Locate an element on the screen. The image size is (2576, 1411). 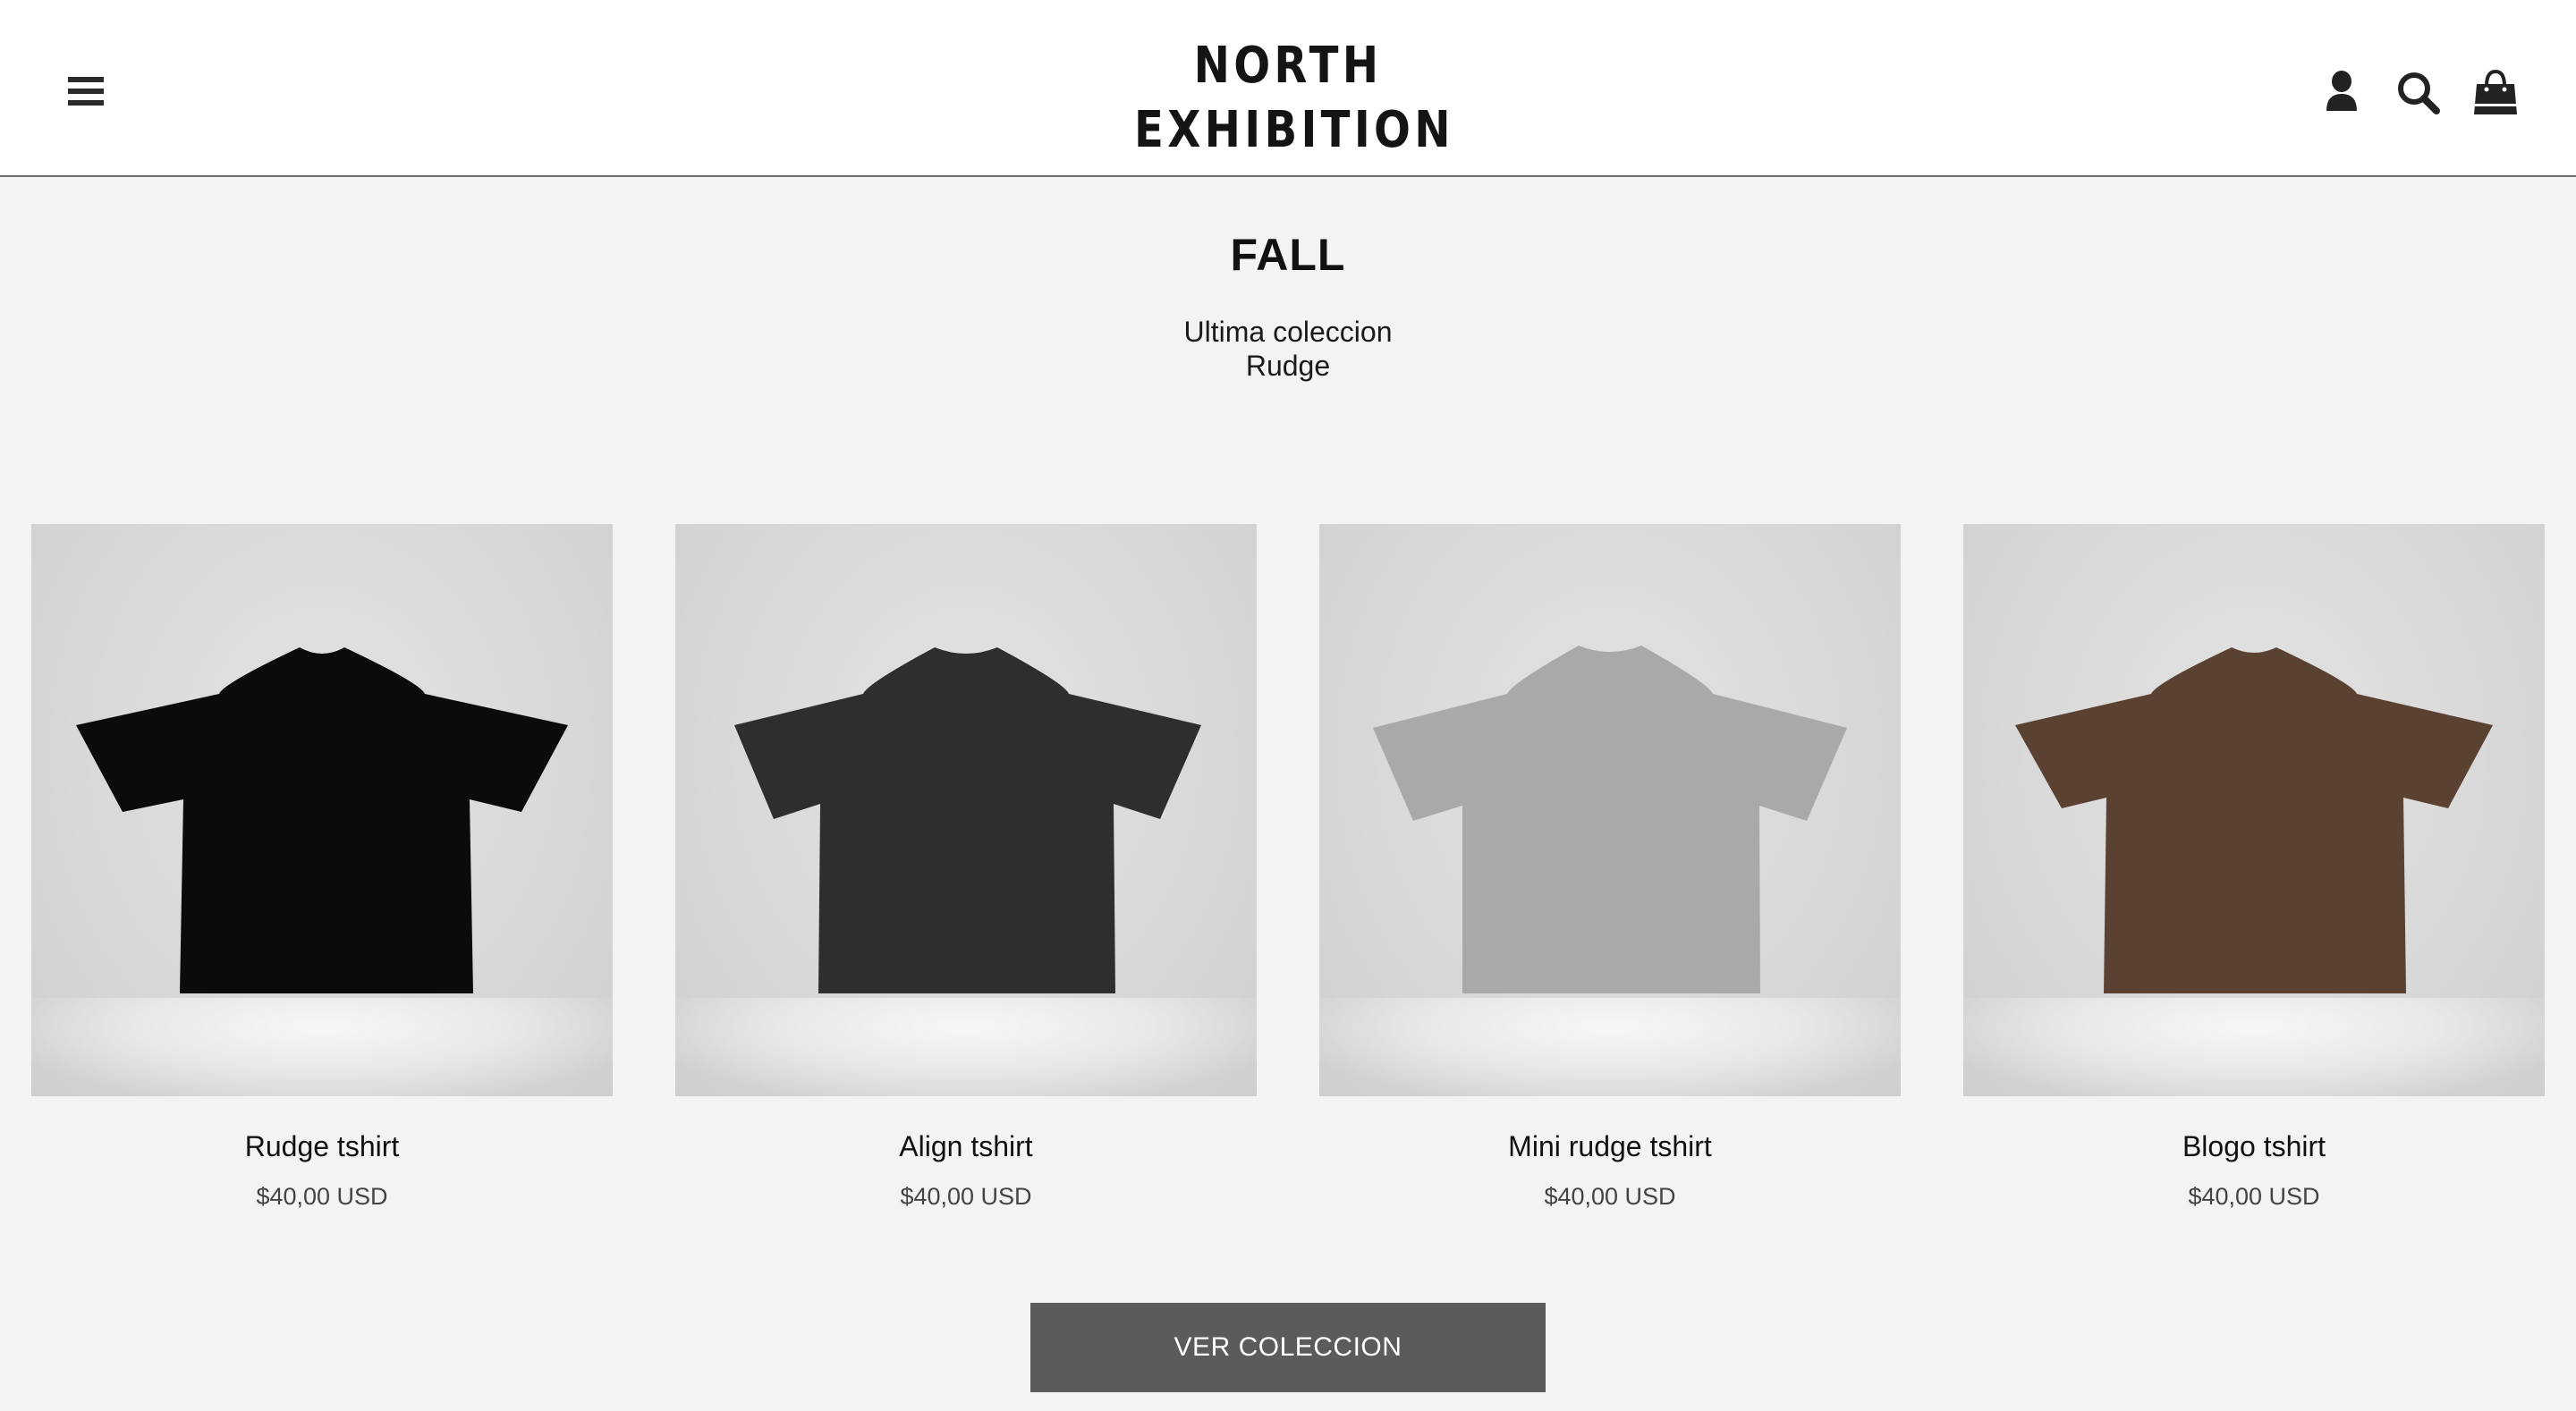
view-collection-button: VER COLECCION is located at coordinates (1288, 1347).